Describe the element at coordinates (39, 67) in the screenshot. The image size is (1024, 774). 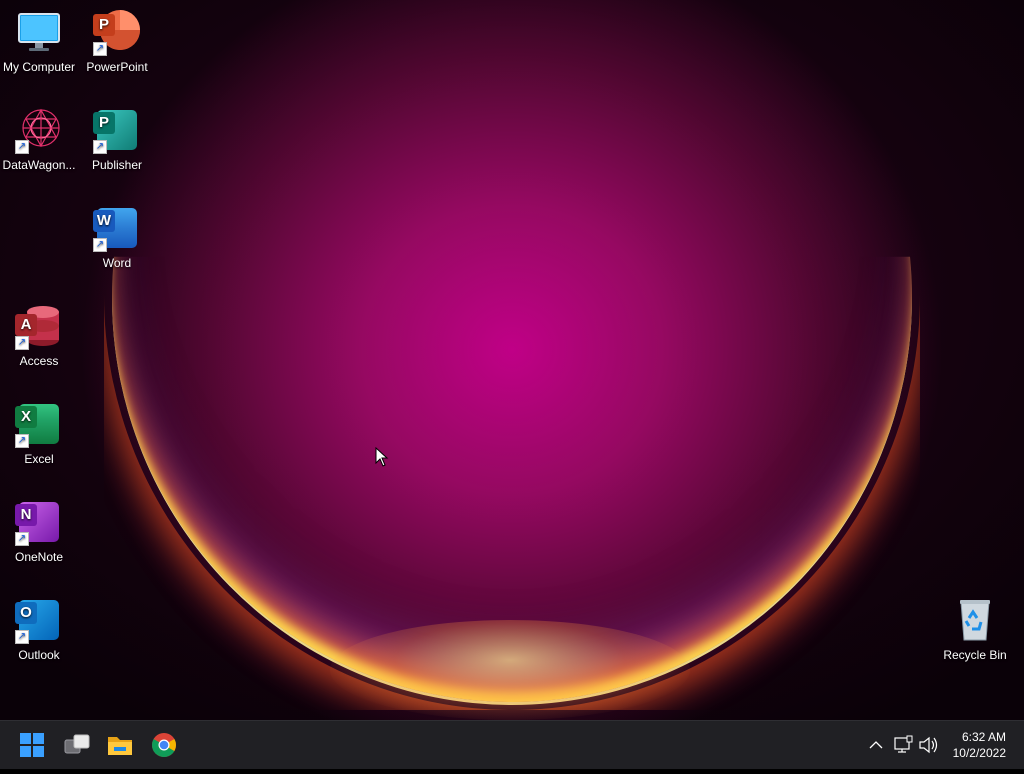
I see `desktop-icon-label: My Computer` at that location.